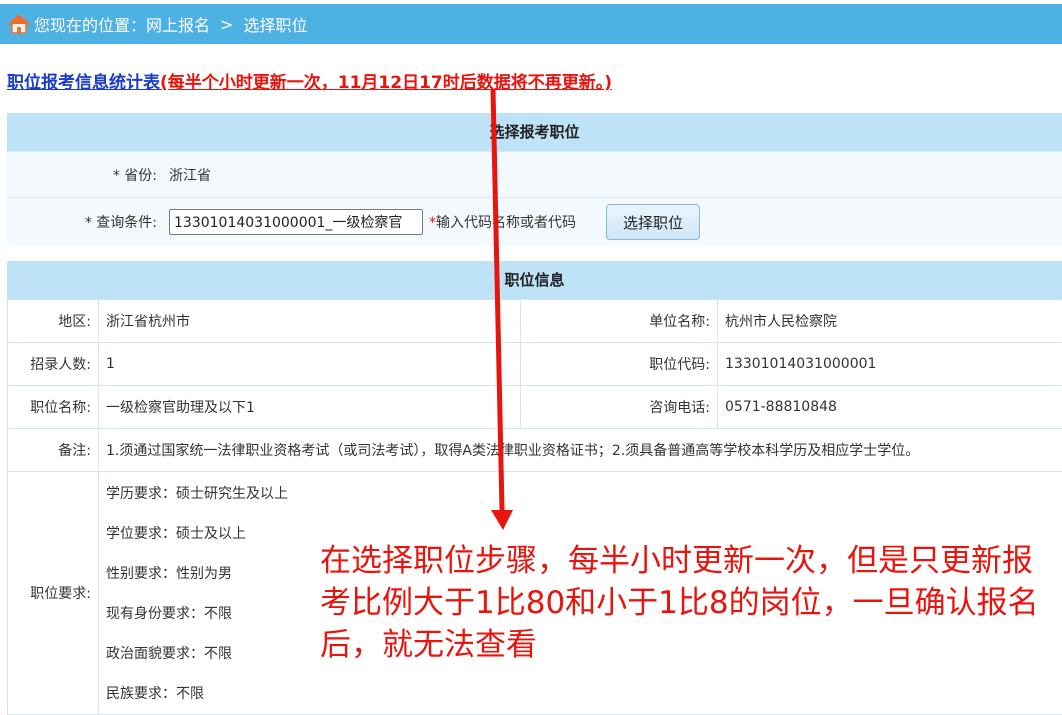 This screenshot has width=1062, height=715. What do you see at coordinates (619, 364) in the screenshot?
I see `position-code-label: 职位代码:` at bounding box center [619, 364].